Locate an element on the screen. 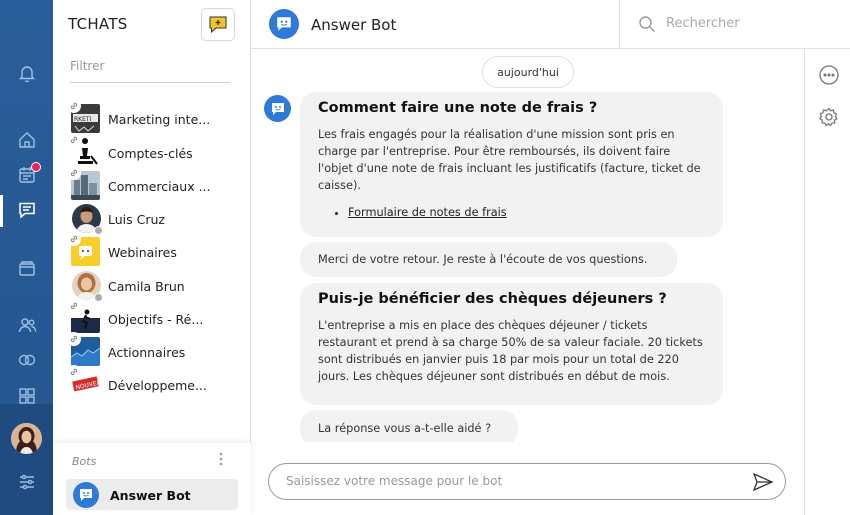  sliders-icon is located at coordinates (27, 482).